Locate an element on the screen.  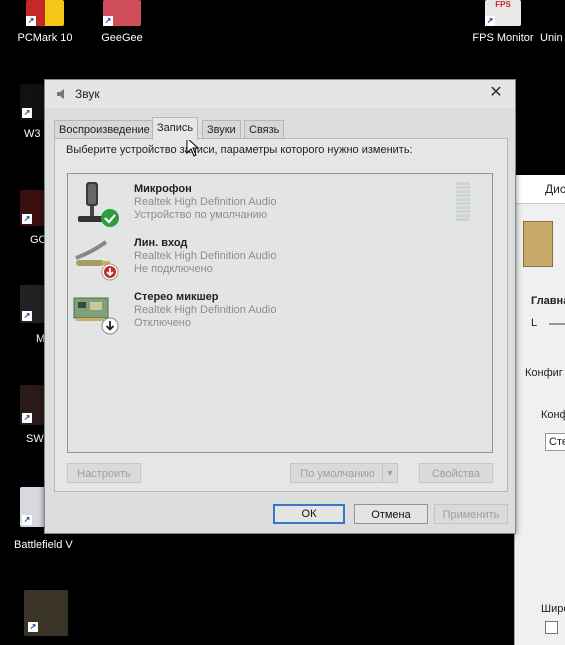
device-status: Устройство по умолчанию is located at coordinates (201, 215).